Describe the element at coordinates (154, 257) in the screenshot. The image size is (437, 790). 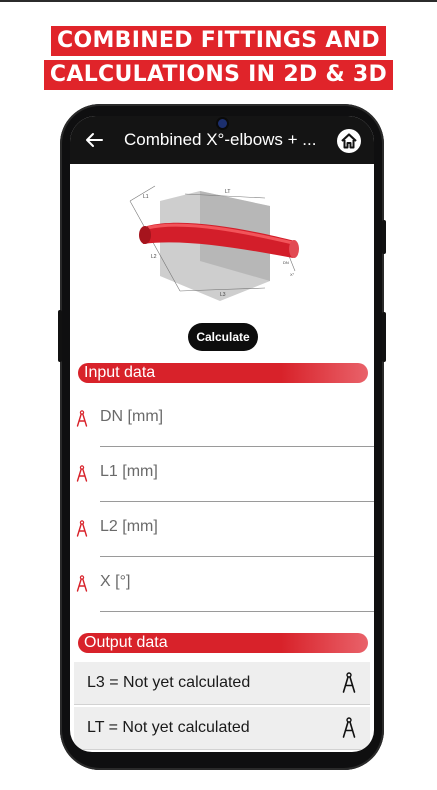
I see `label-l2: L2` at that location.